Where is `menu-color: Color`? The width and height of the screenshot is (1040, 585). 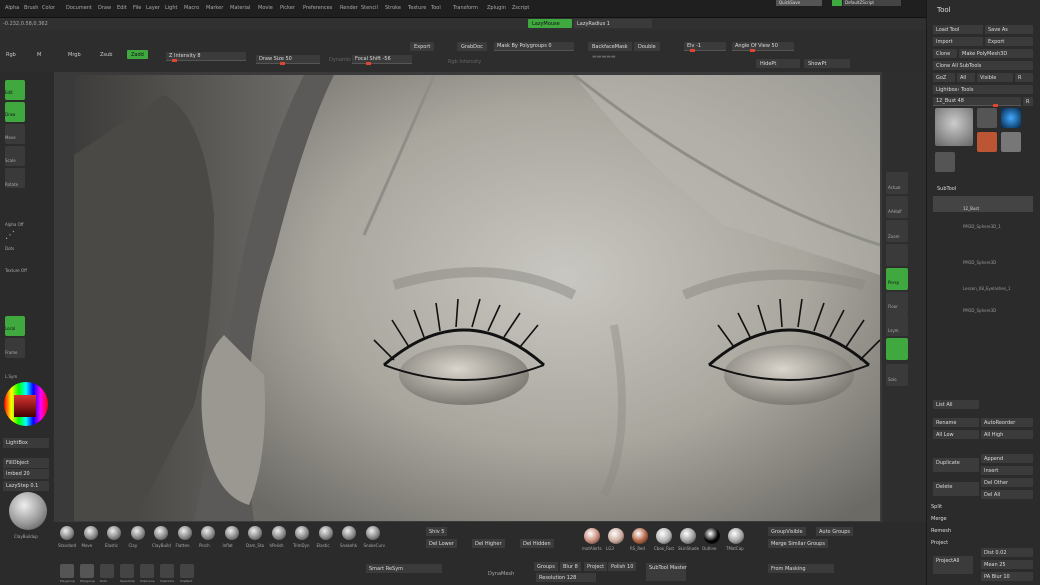 menu-color: Color is located at coordinates (48, 8).